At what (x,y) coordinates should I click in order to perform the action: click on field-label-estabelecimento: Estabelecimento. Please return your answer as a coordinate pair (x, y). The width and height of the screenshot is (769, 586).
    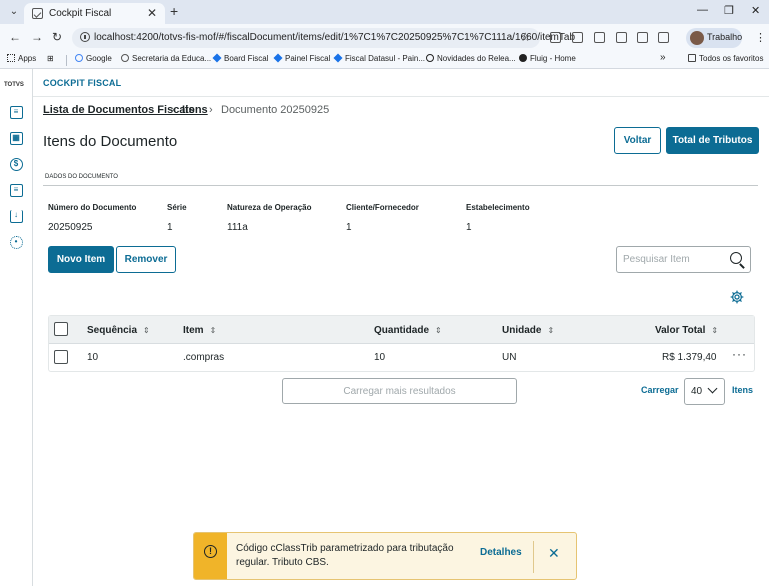
    Looking at the image, I should click on (498, 207).